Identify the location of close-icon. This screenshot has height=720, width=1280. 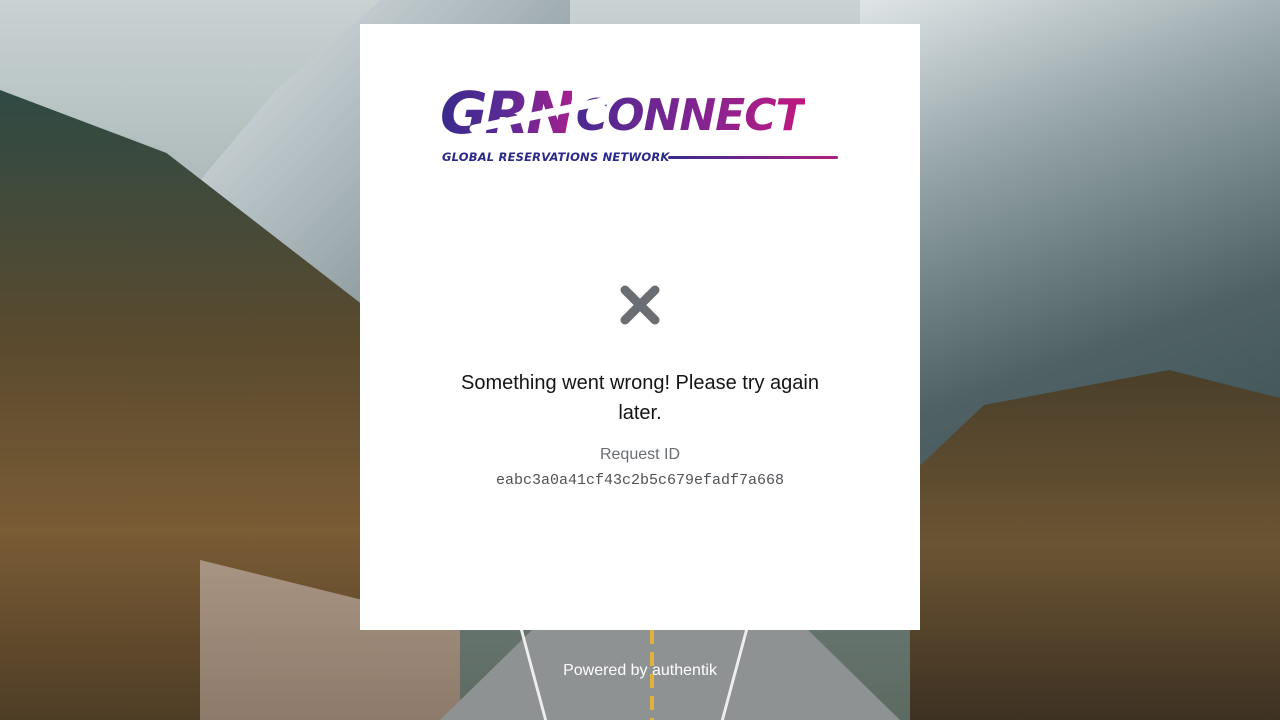
(640, 305).